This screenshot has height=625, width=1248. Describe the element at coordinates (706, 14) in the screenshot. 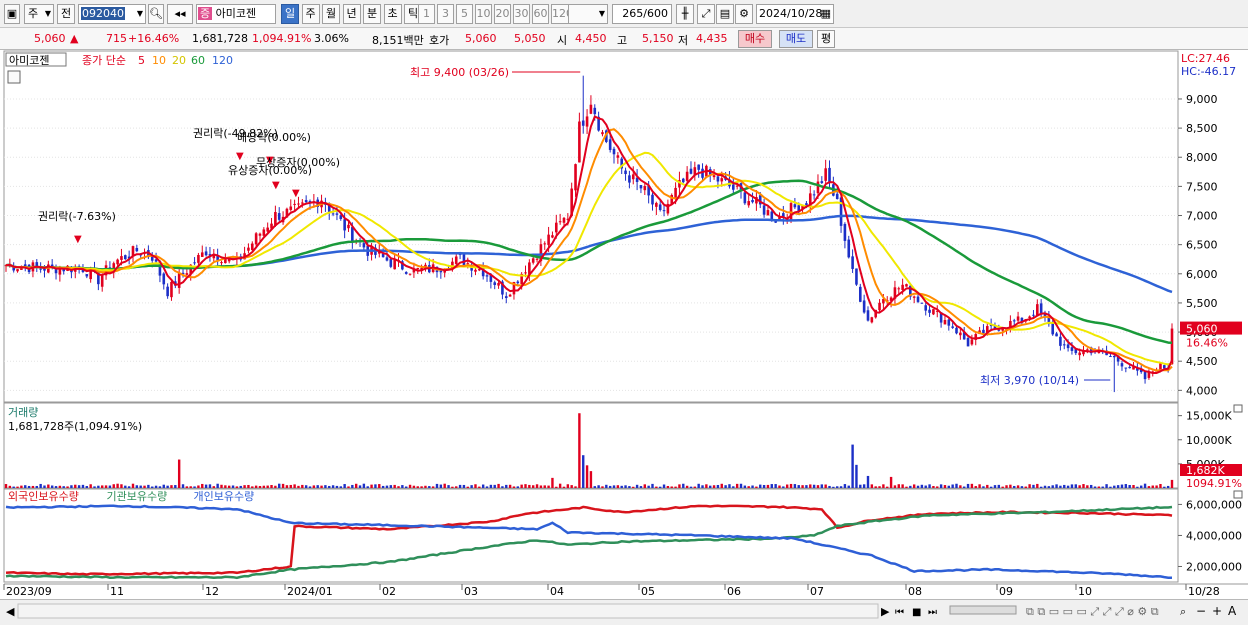

I see `draw-tool-icon: ⤢` at that location.